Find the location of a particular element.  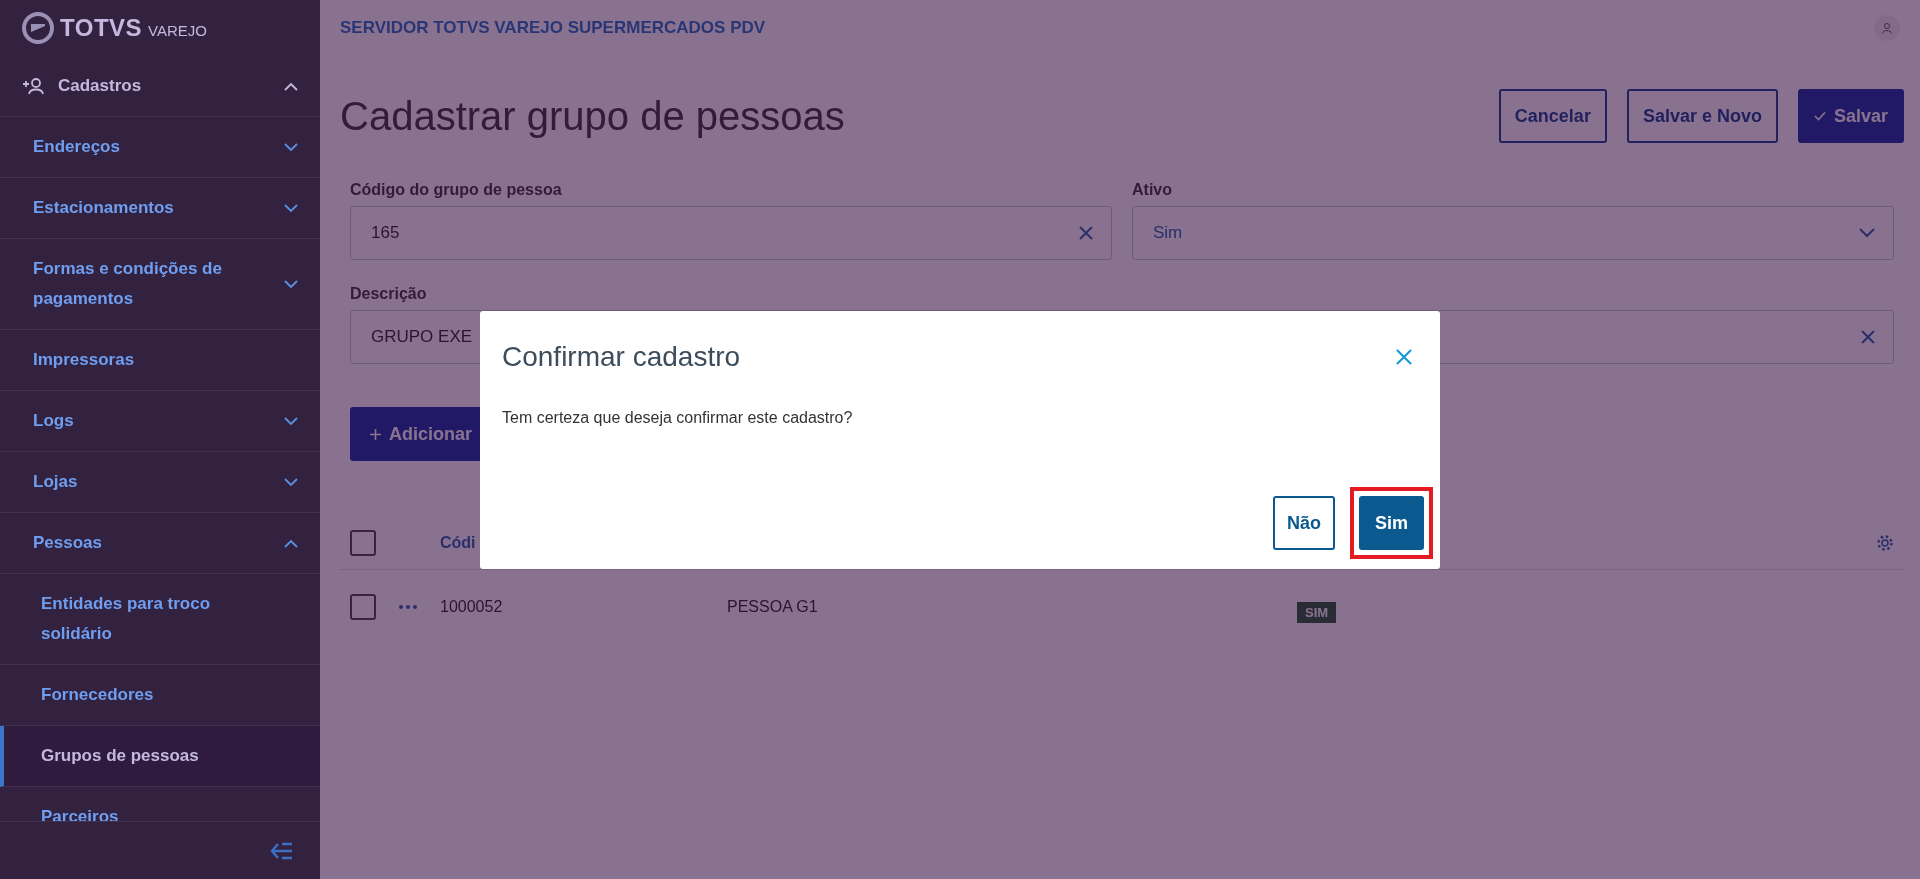

more-icon is located at coordinates (408, 607).